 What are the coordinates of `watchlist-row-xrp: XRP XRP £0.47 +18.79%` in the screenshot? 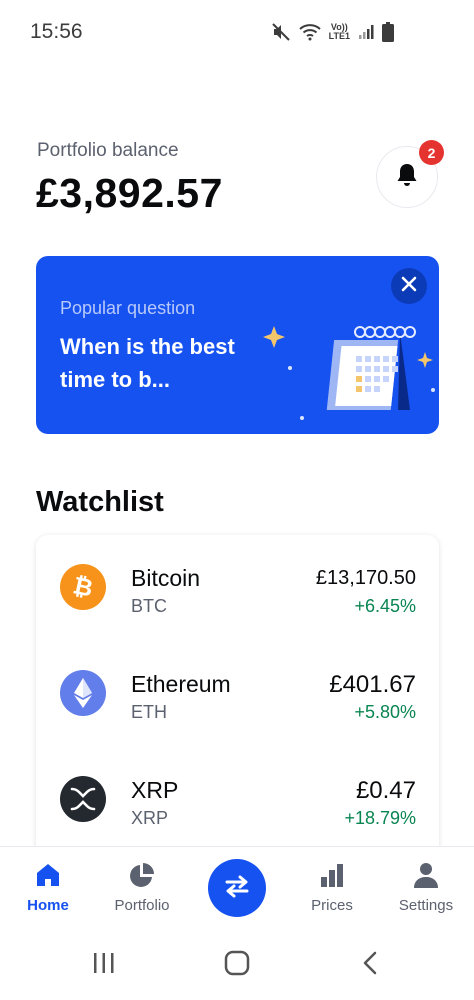 It's located at (237, 797).